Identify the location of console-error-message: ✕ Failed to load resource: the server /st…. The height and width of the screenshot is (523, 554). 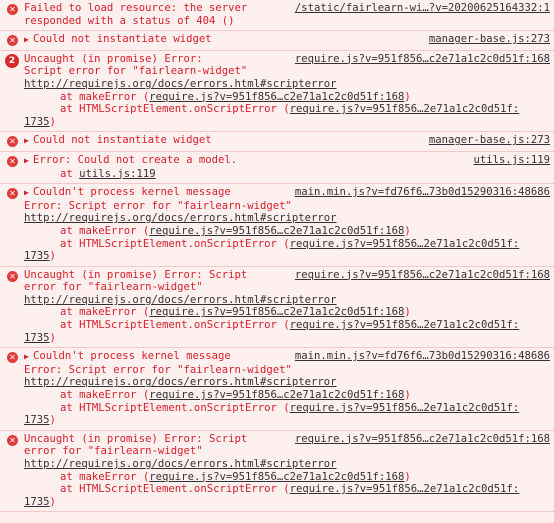
(277, 16).